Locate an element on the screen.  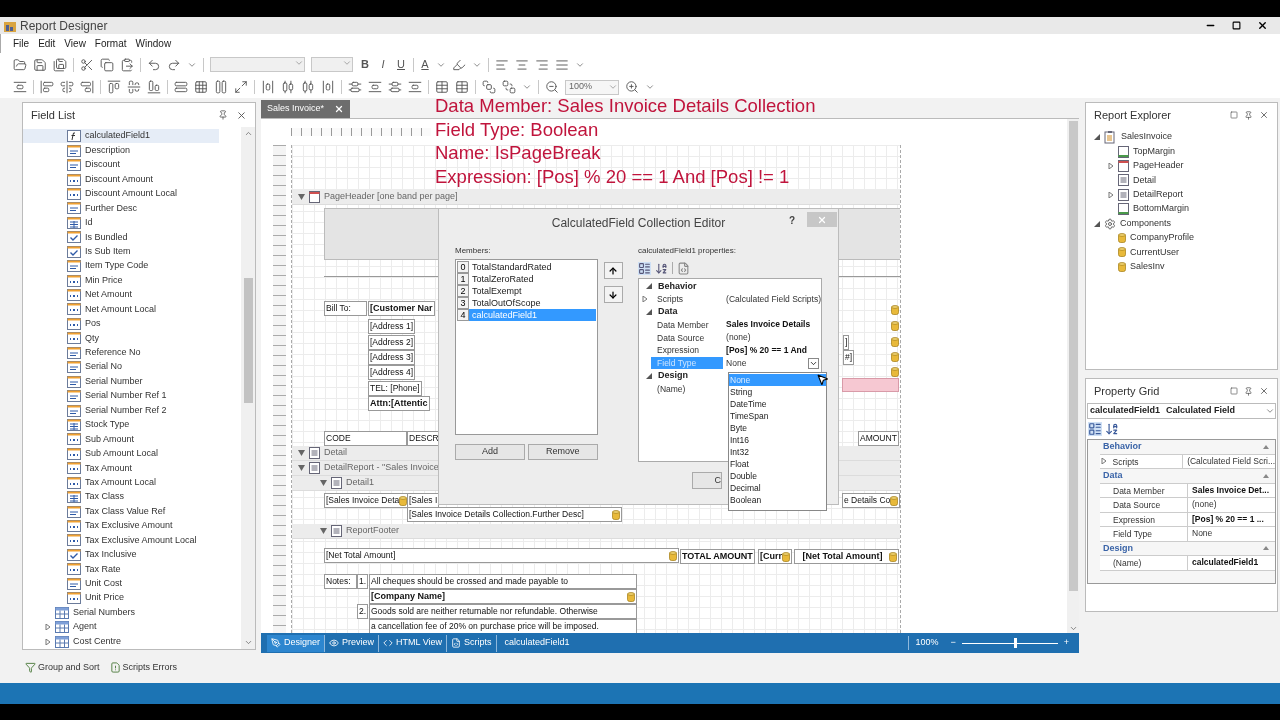
dropdown-option: Int16 is located at coordinates (777, 440).